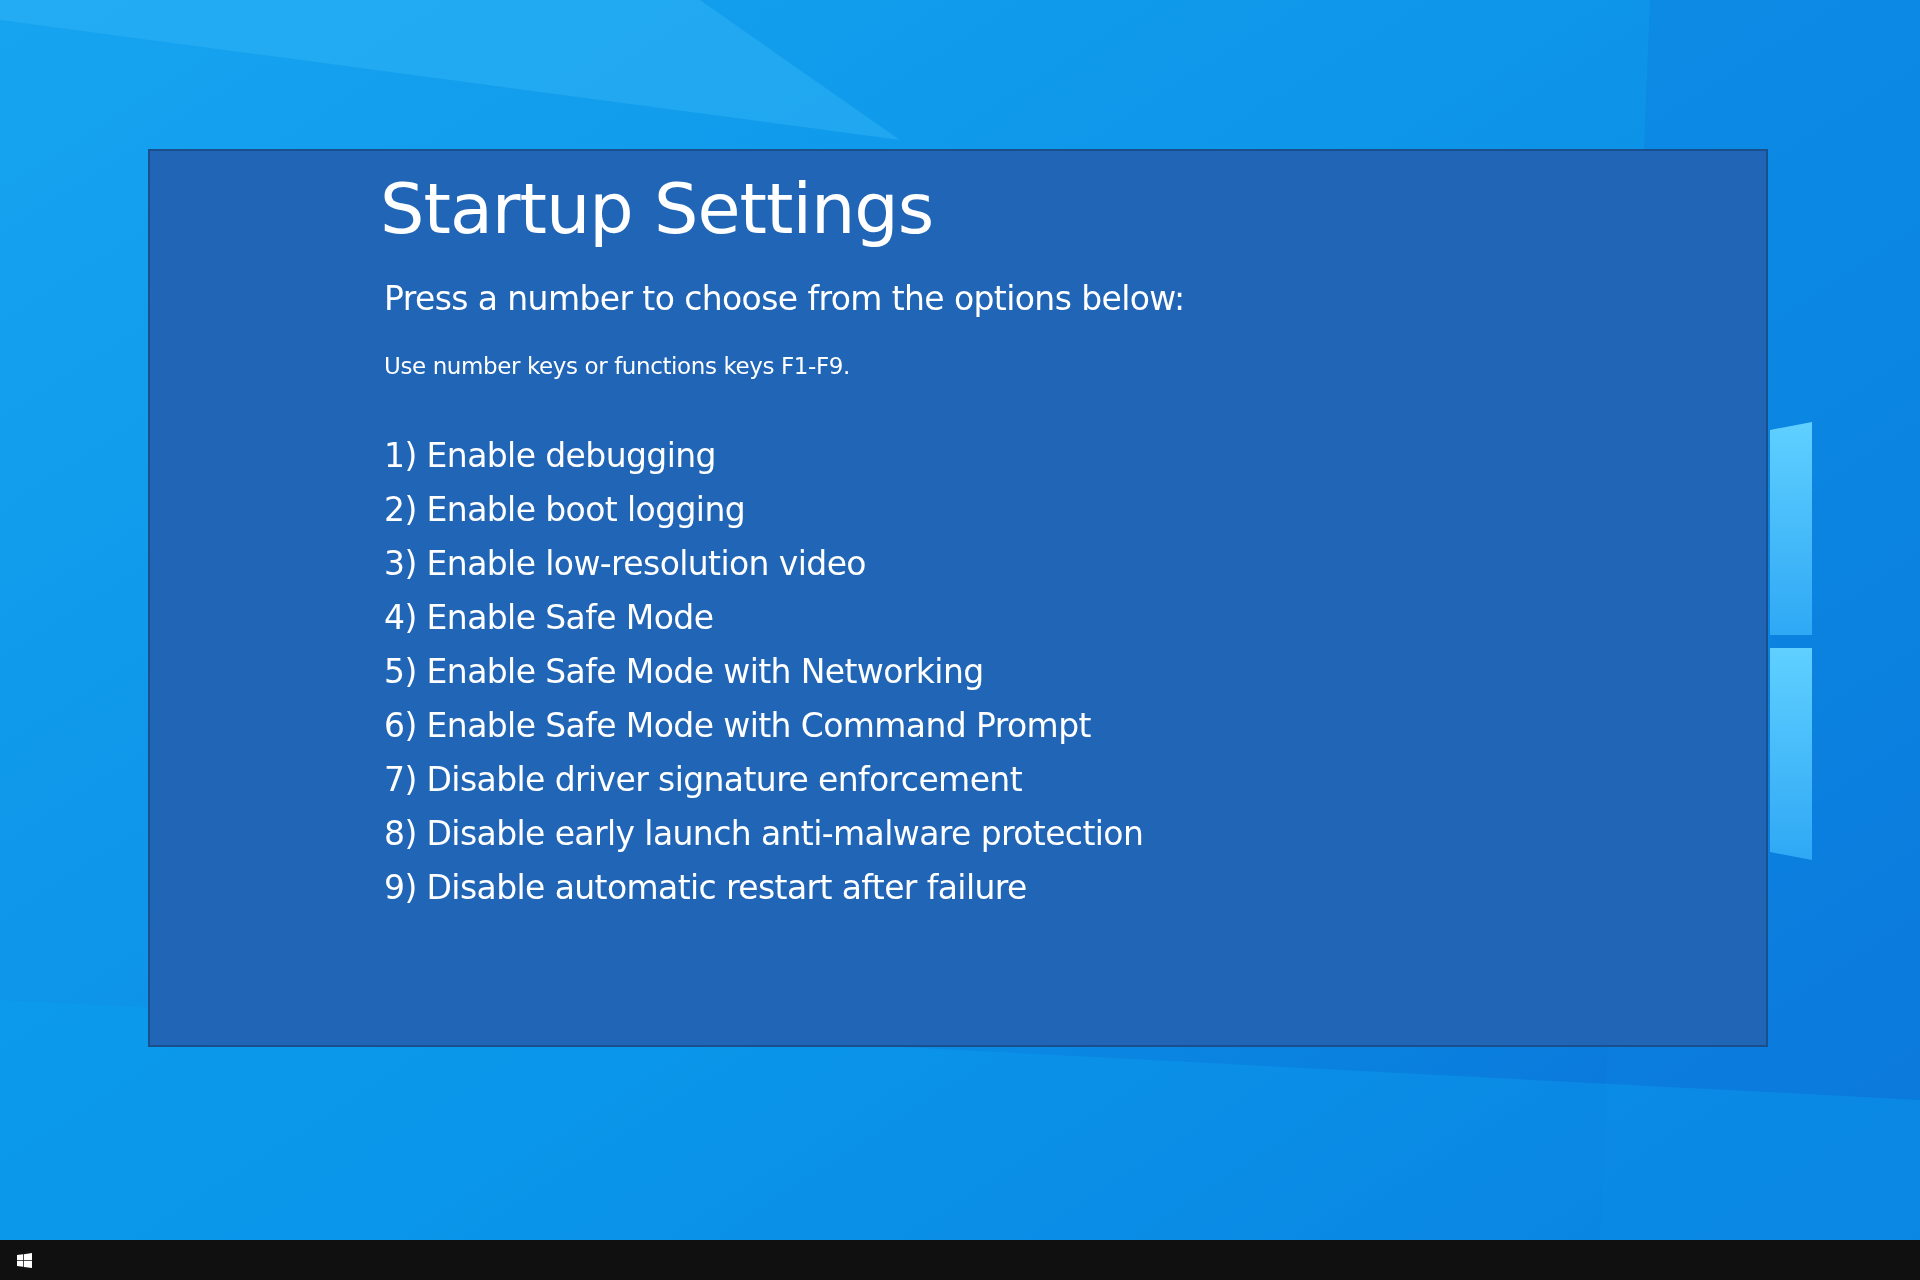  Describe the element at coordinates (737, 726) in the screenshot. I see `startup-option: 6) Enable Safe Mode with Command Prompt` at that location.